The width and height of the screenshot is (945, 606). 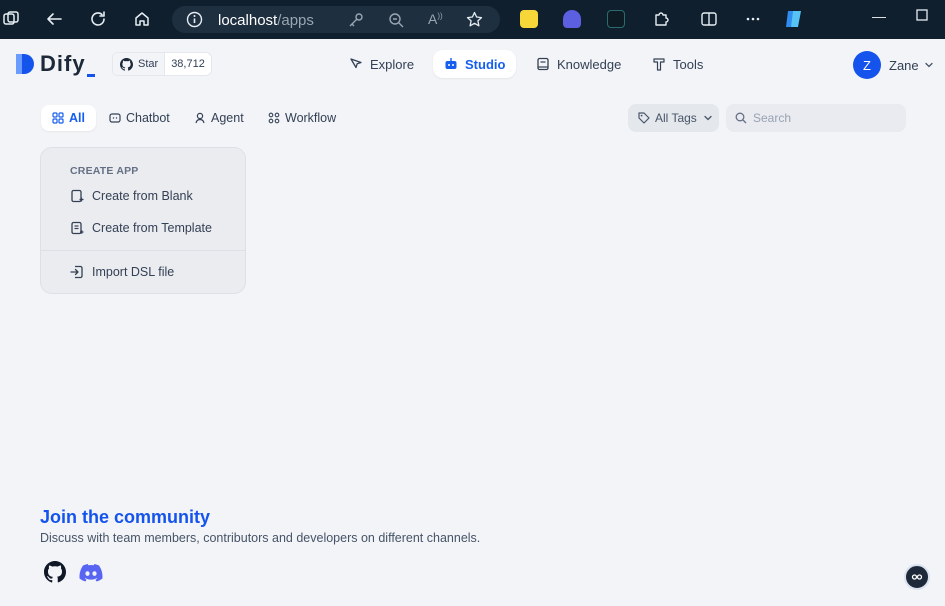 What do you see at coordinates (922, 16) in the screenshot?
I see `maximize-icon` at bounding box center [922, 16].